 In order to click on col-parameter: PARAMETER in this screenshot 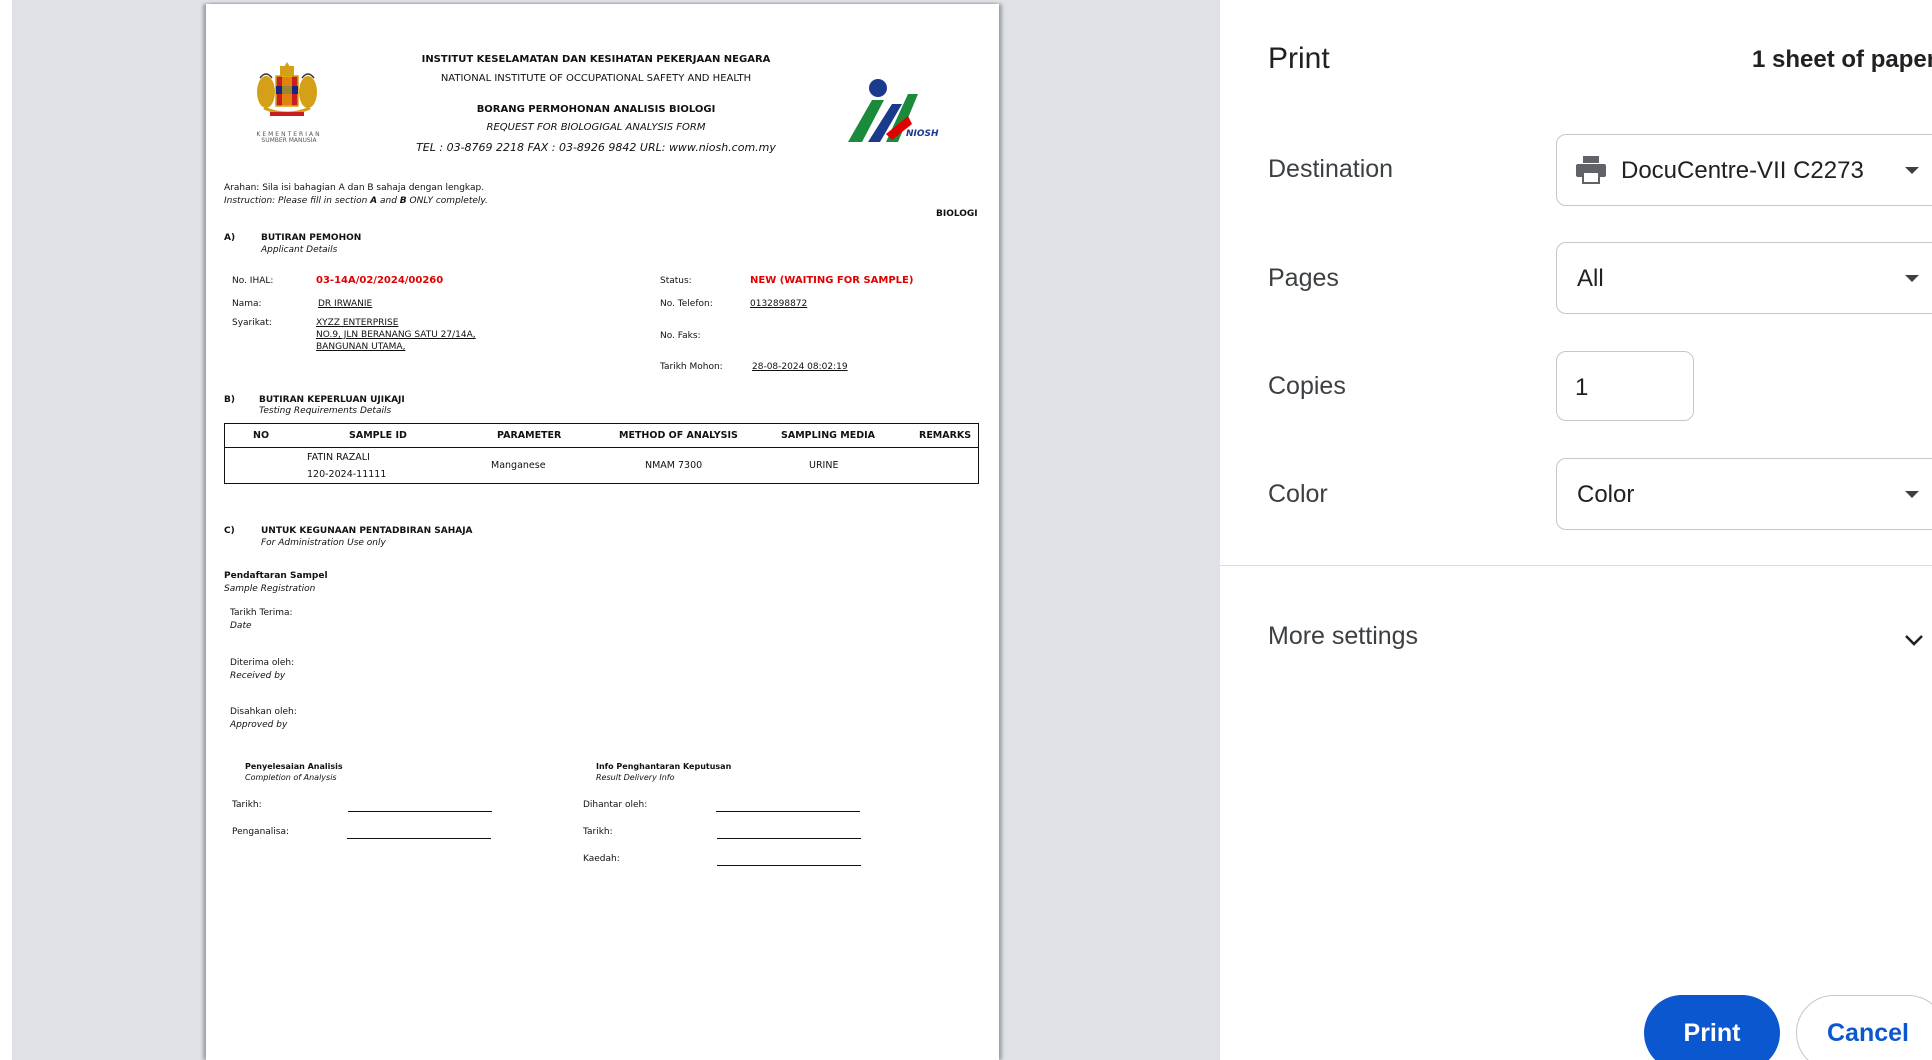, I will do `click(529, 435)`.